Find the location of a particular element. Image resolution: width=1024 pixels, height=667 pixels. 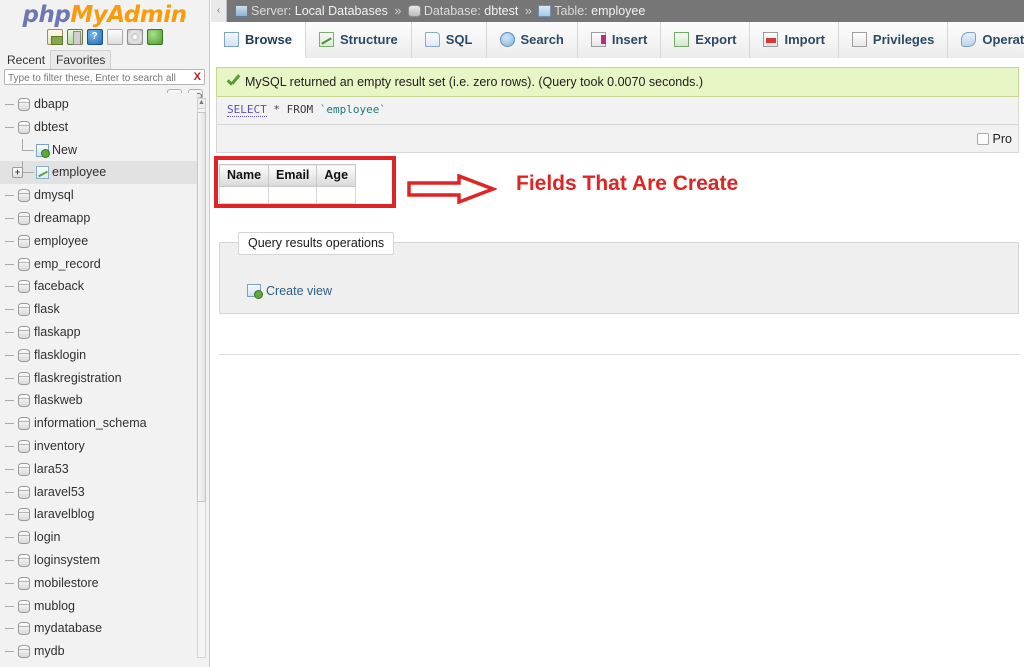

content-divider is located at coordinates (619, 354).